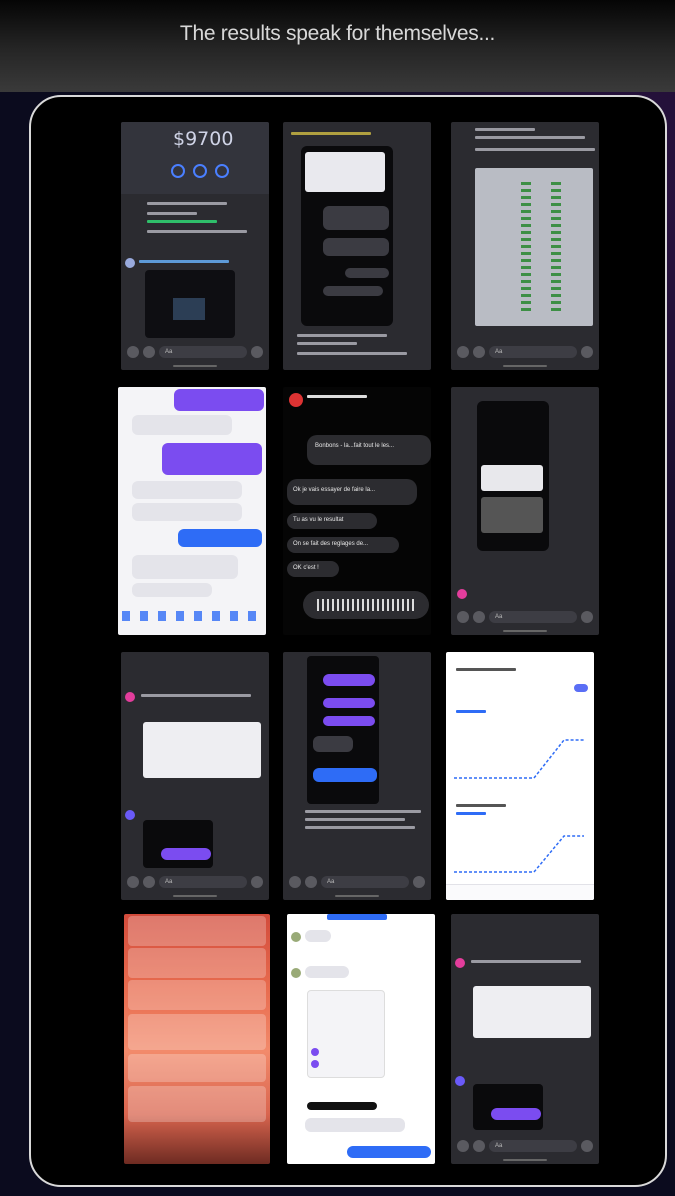  Describe the element at coordinates (357, 776) in the screenshot. I see `screenshot-8-chat: Aa` at that location.